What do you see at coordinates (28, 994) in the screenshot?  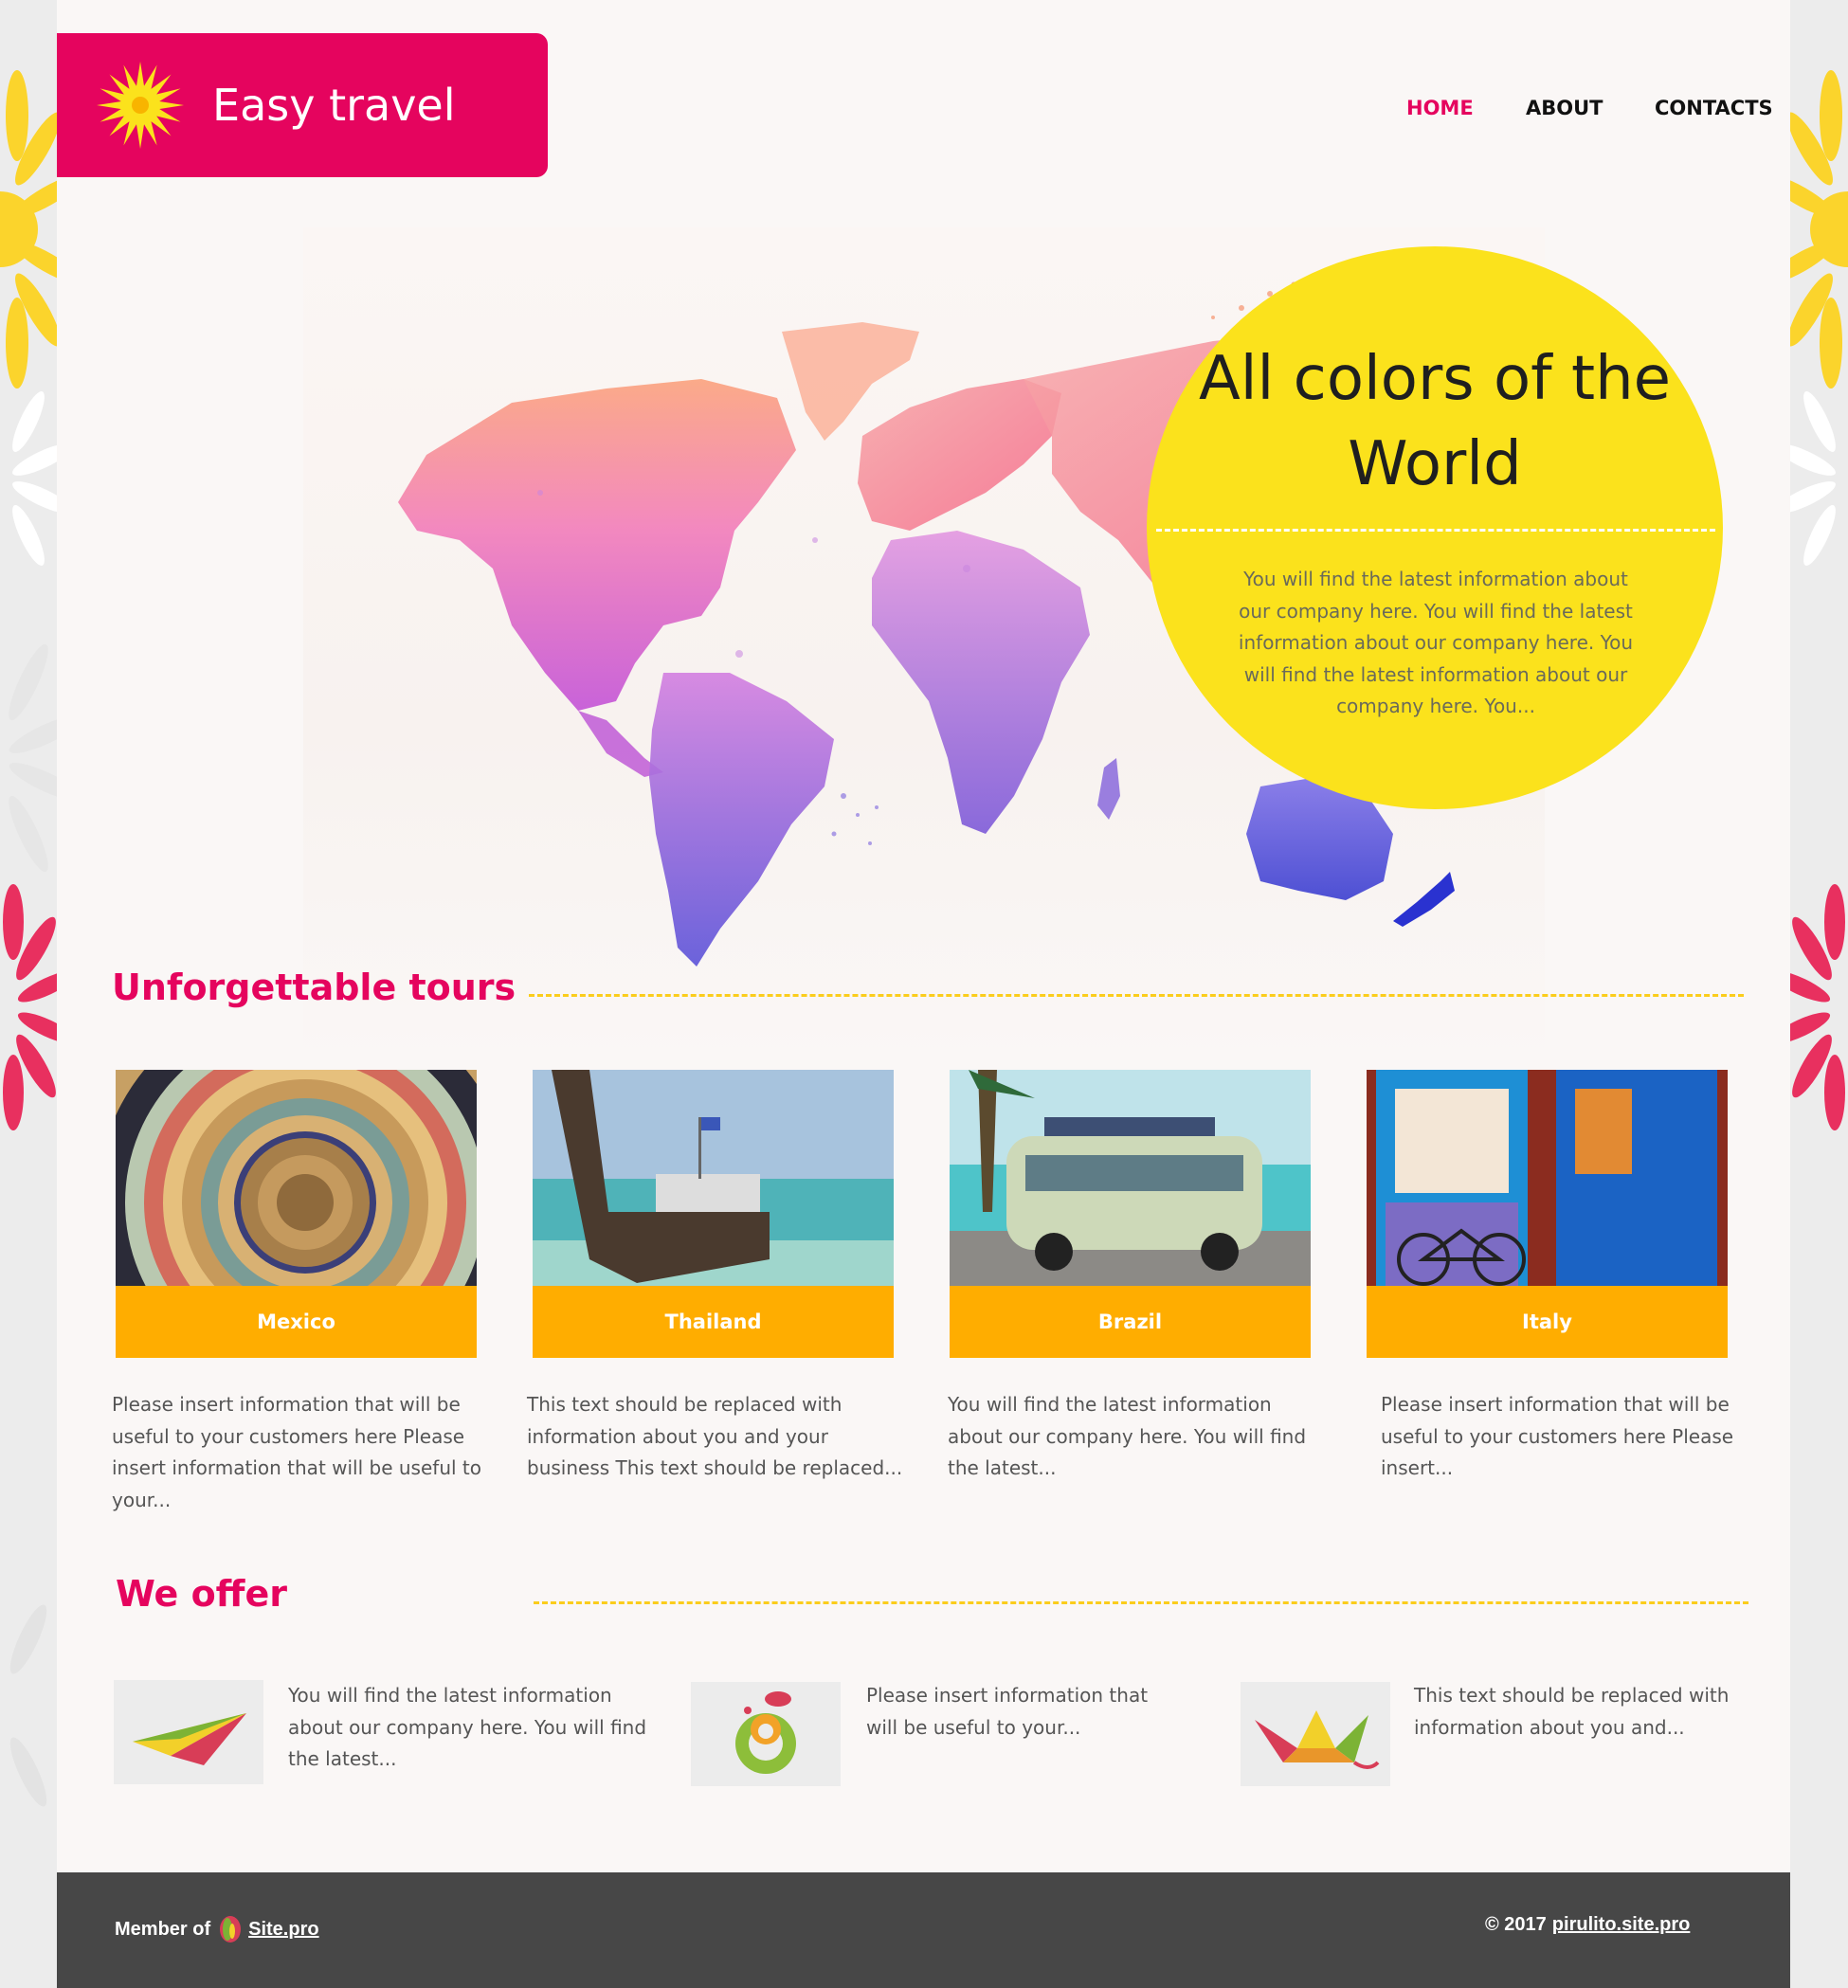 I see `left-flower-decoration` at bounding box center [28, 994].